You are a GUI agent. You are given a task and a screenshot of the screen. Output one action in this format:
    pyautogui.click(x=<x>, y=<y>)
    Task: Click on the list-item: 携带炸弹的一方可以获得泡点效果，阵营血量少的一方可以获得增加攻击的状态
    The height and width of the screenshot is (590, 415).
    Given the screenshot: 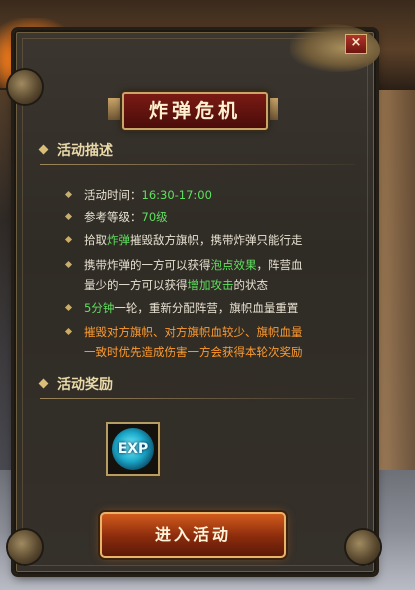 What is the action you would take?
    pyautogui.click(x=215, y=275)
    